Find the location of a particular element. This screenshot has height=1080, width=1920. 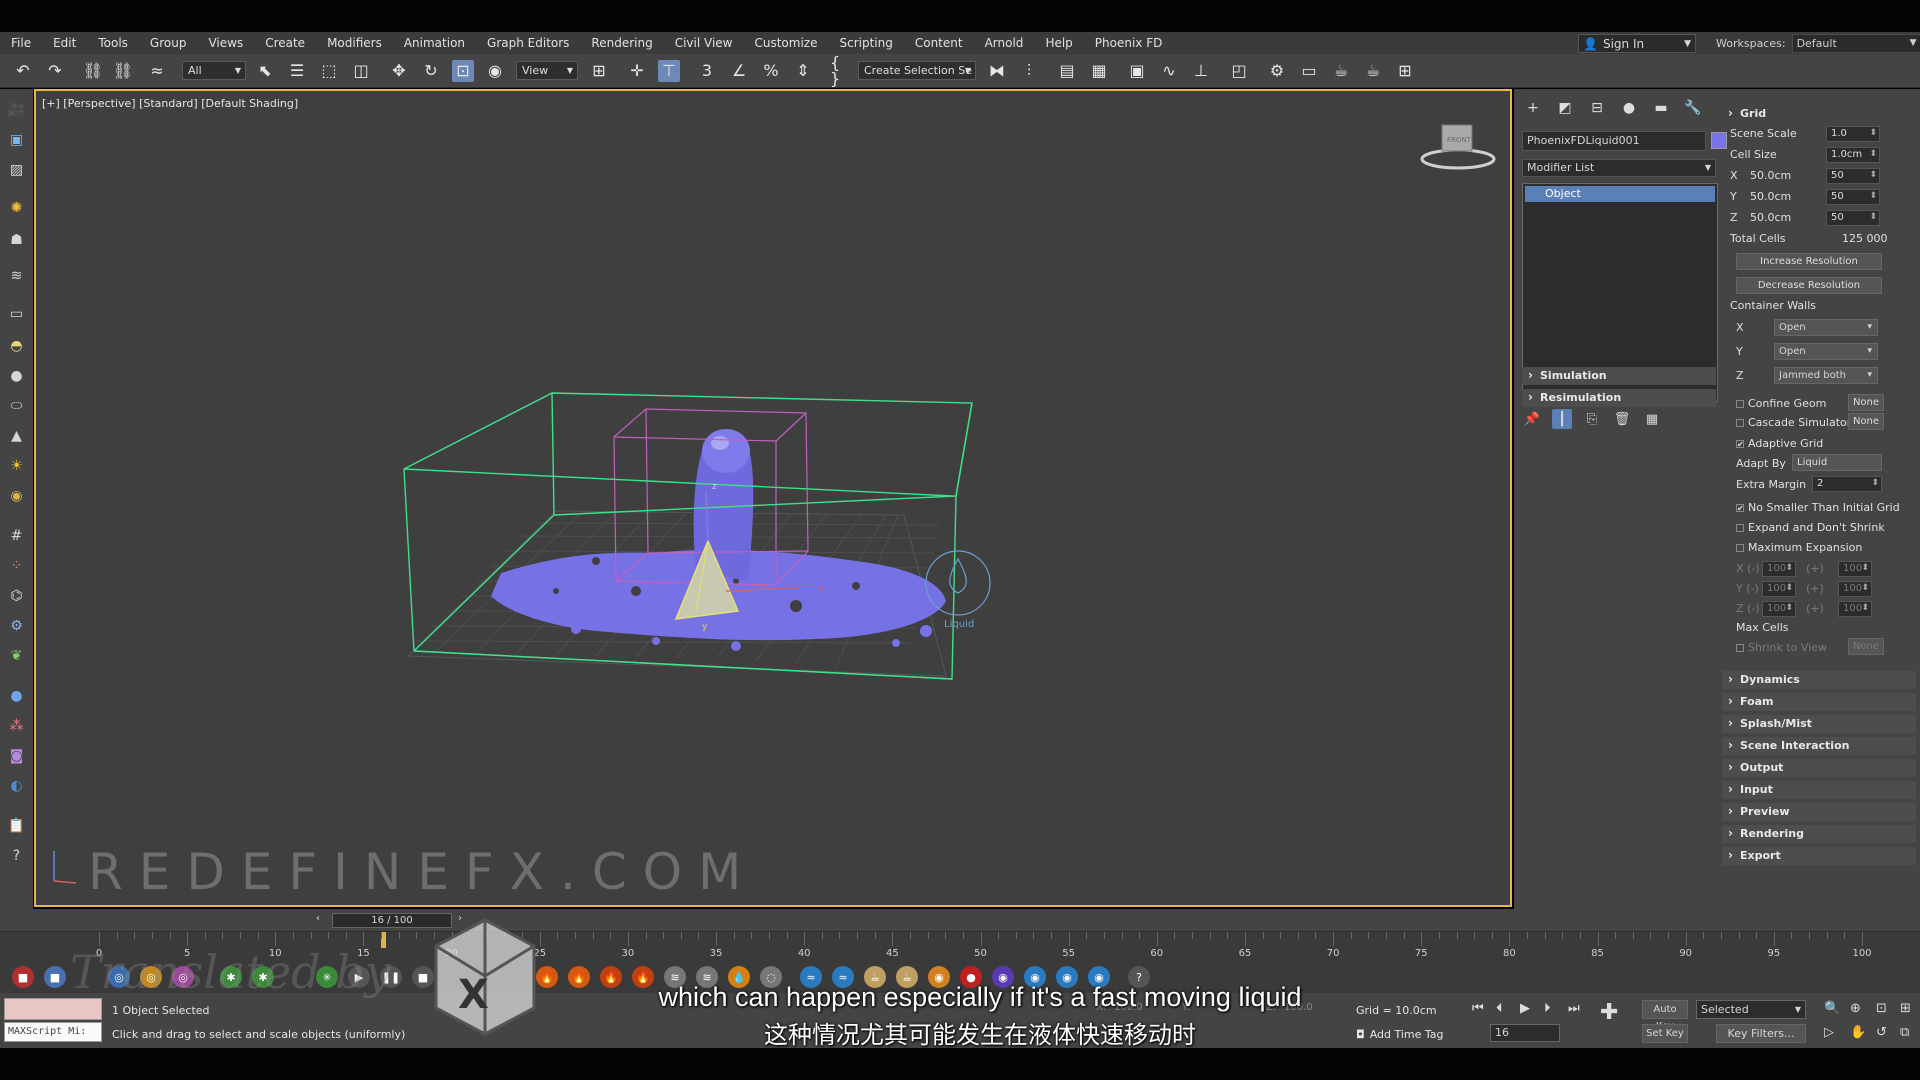

image-icon: ▨ is located at coordinates (16, 169).